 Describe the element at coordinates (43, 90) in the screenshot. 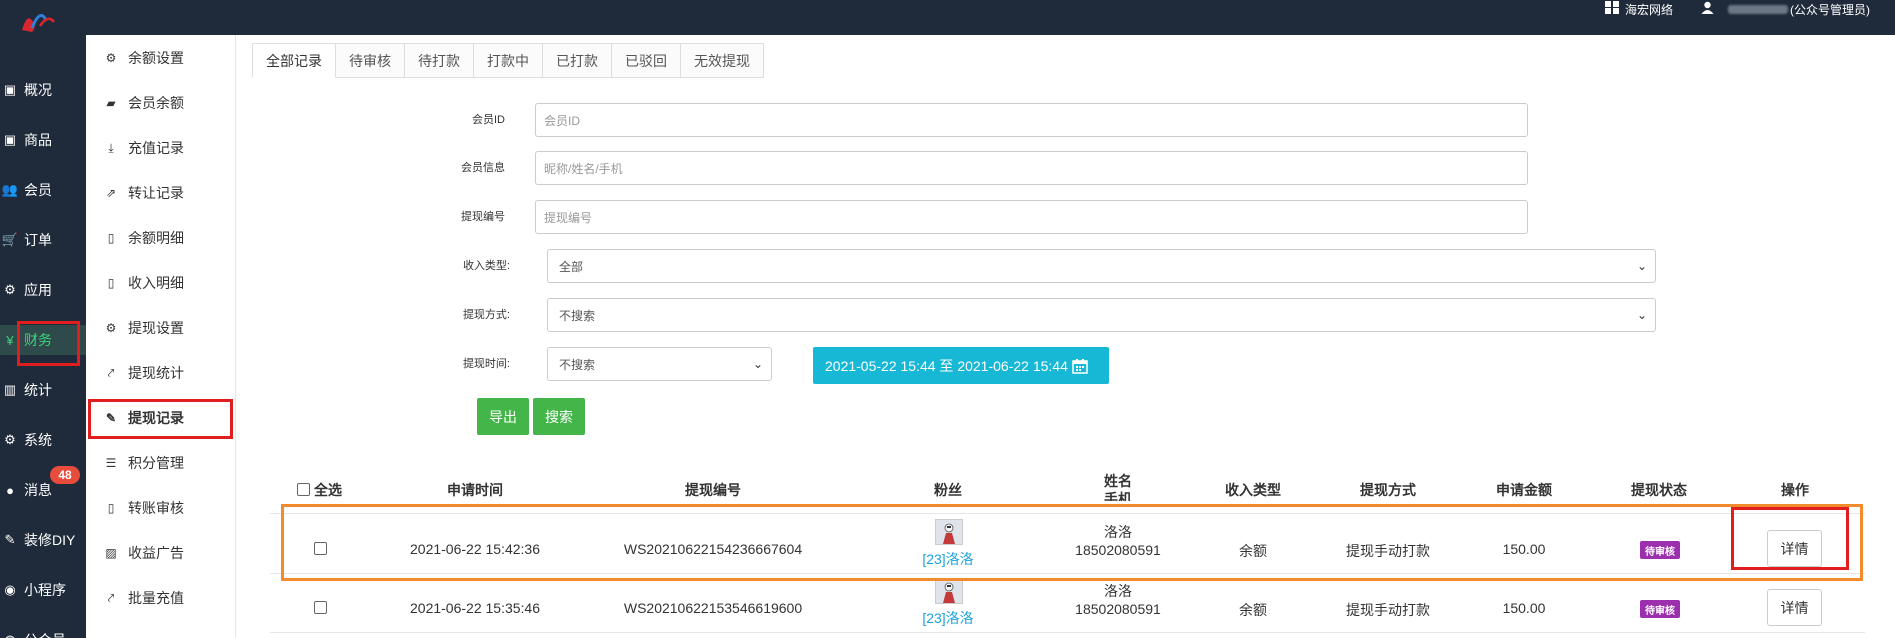

I see `nav-item-0: ▣ 概况` at that location.